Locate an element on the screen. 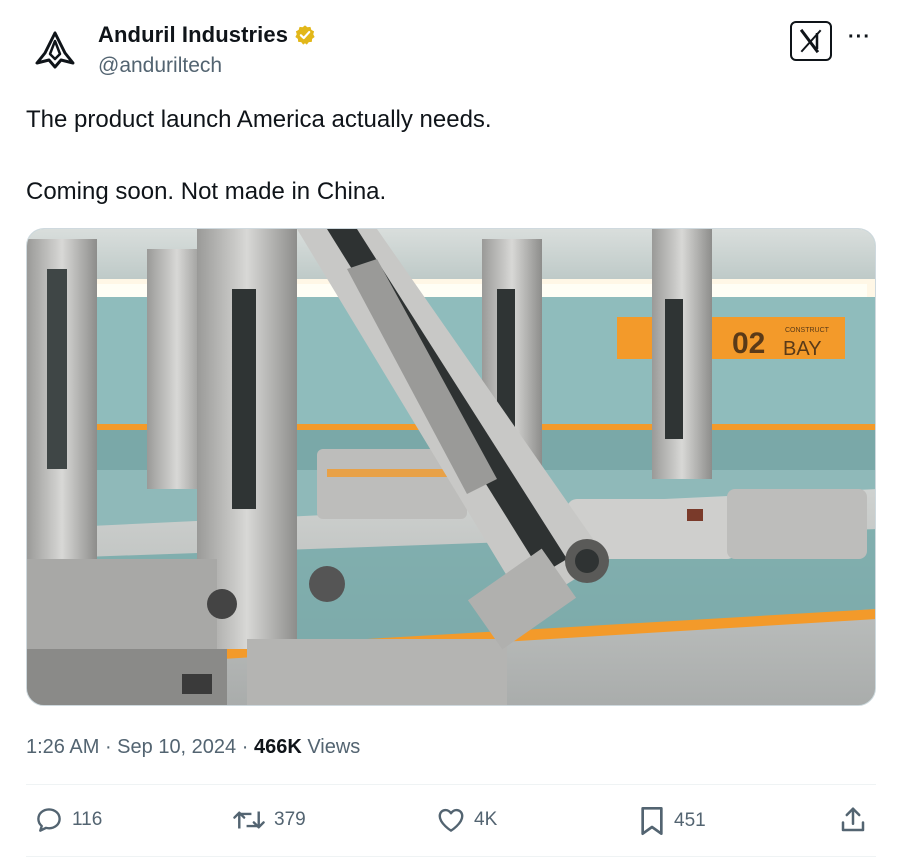 The image size is (903, 861). avatar is located at coordinates (55, 51).